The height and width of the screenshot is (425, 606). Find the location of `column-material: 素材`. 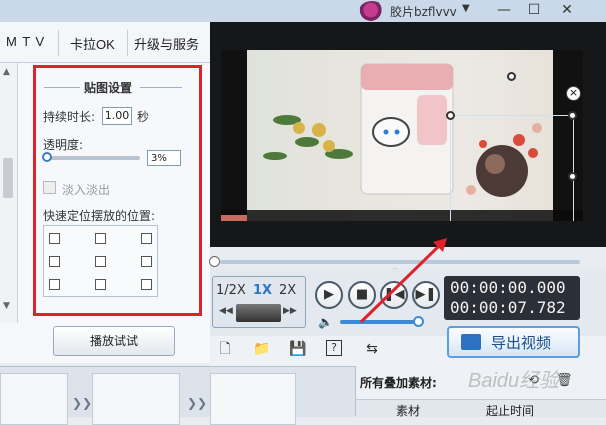

column-material: 素材 is located at coordinates (408, 410).